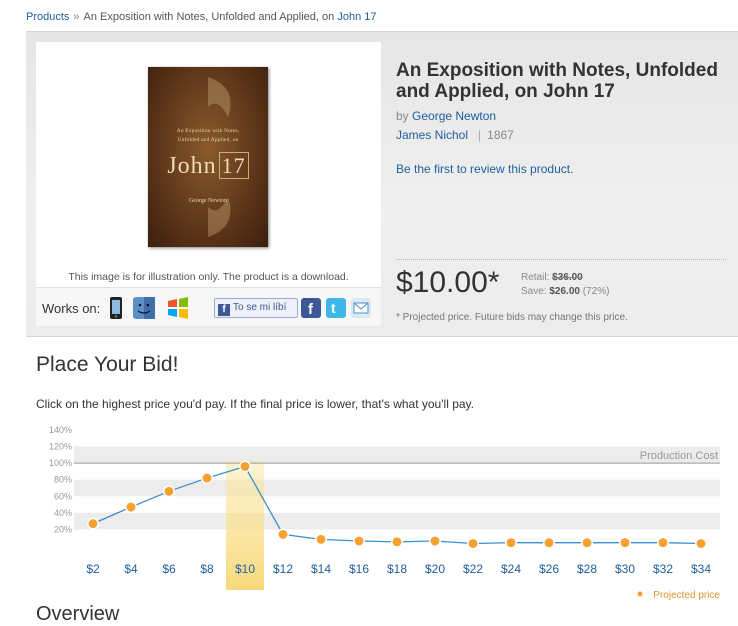 The height and width of the screenshot is (626, 738). What do you see at coordinates (500, 135) in the screenshot?
I see `publish-year: 1867` at bounding box center [500, 135].